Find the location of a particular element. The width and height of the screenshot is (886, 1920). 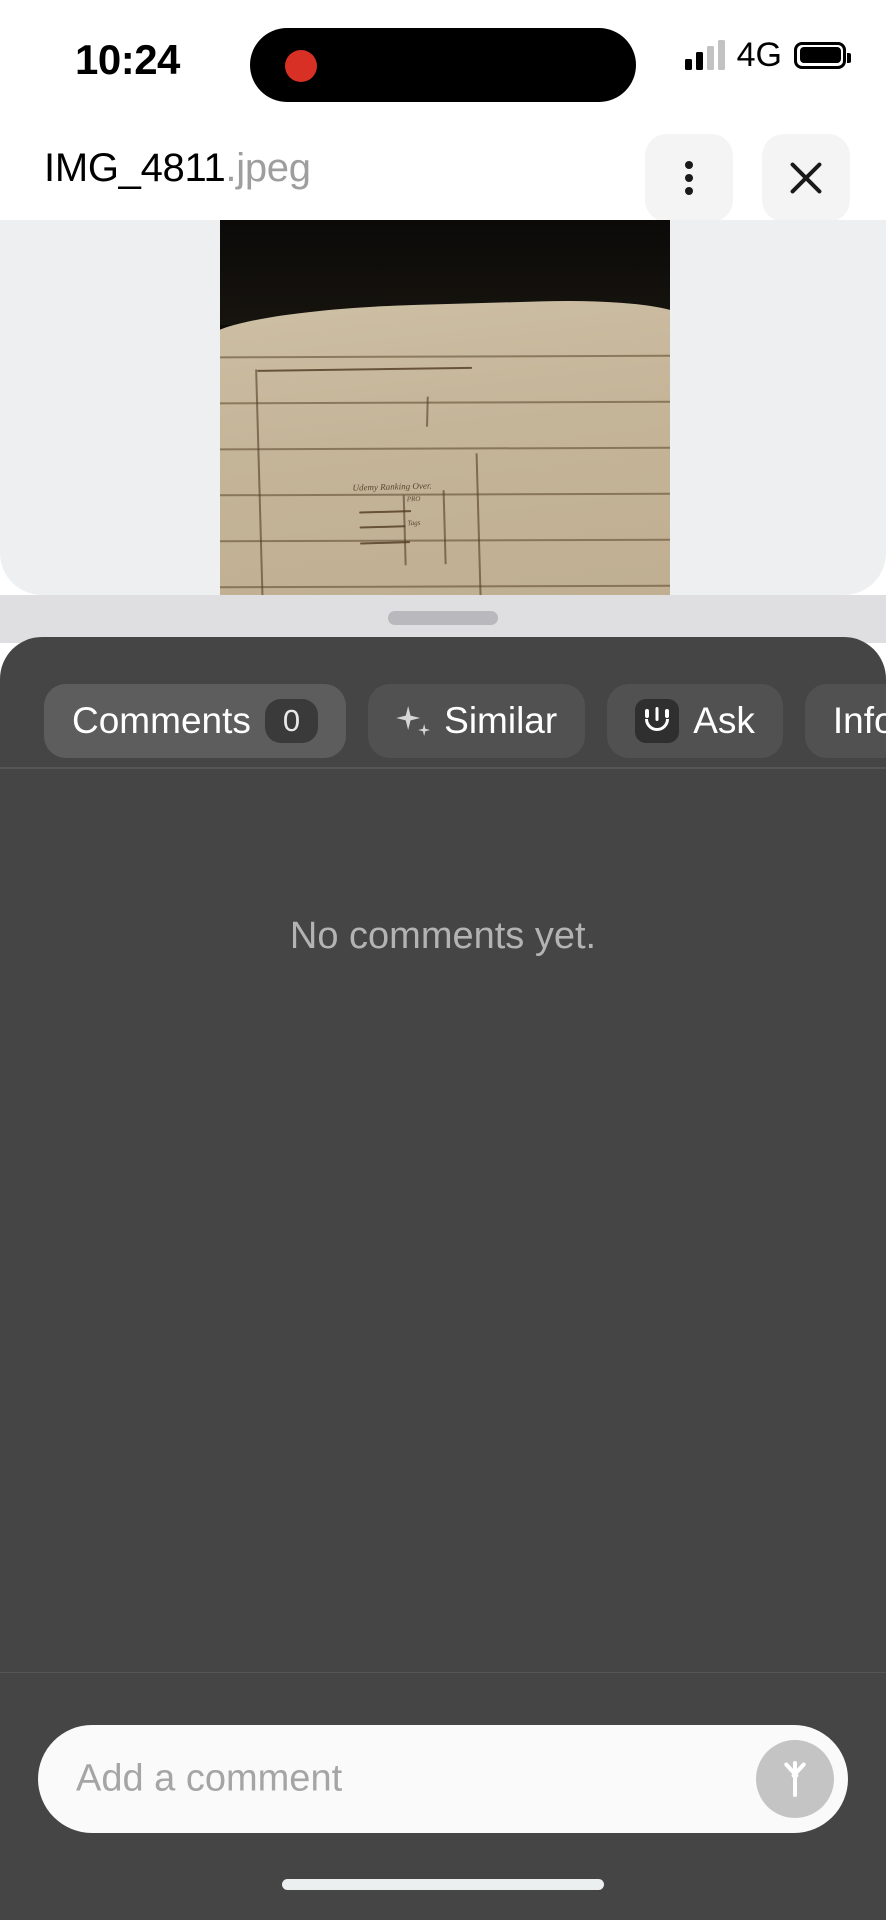

comment-input-placeholder: Add a comment is located at coordinates (209, 1778).